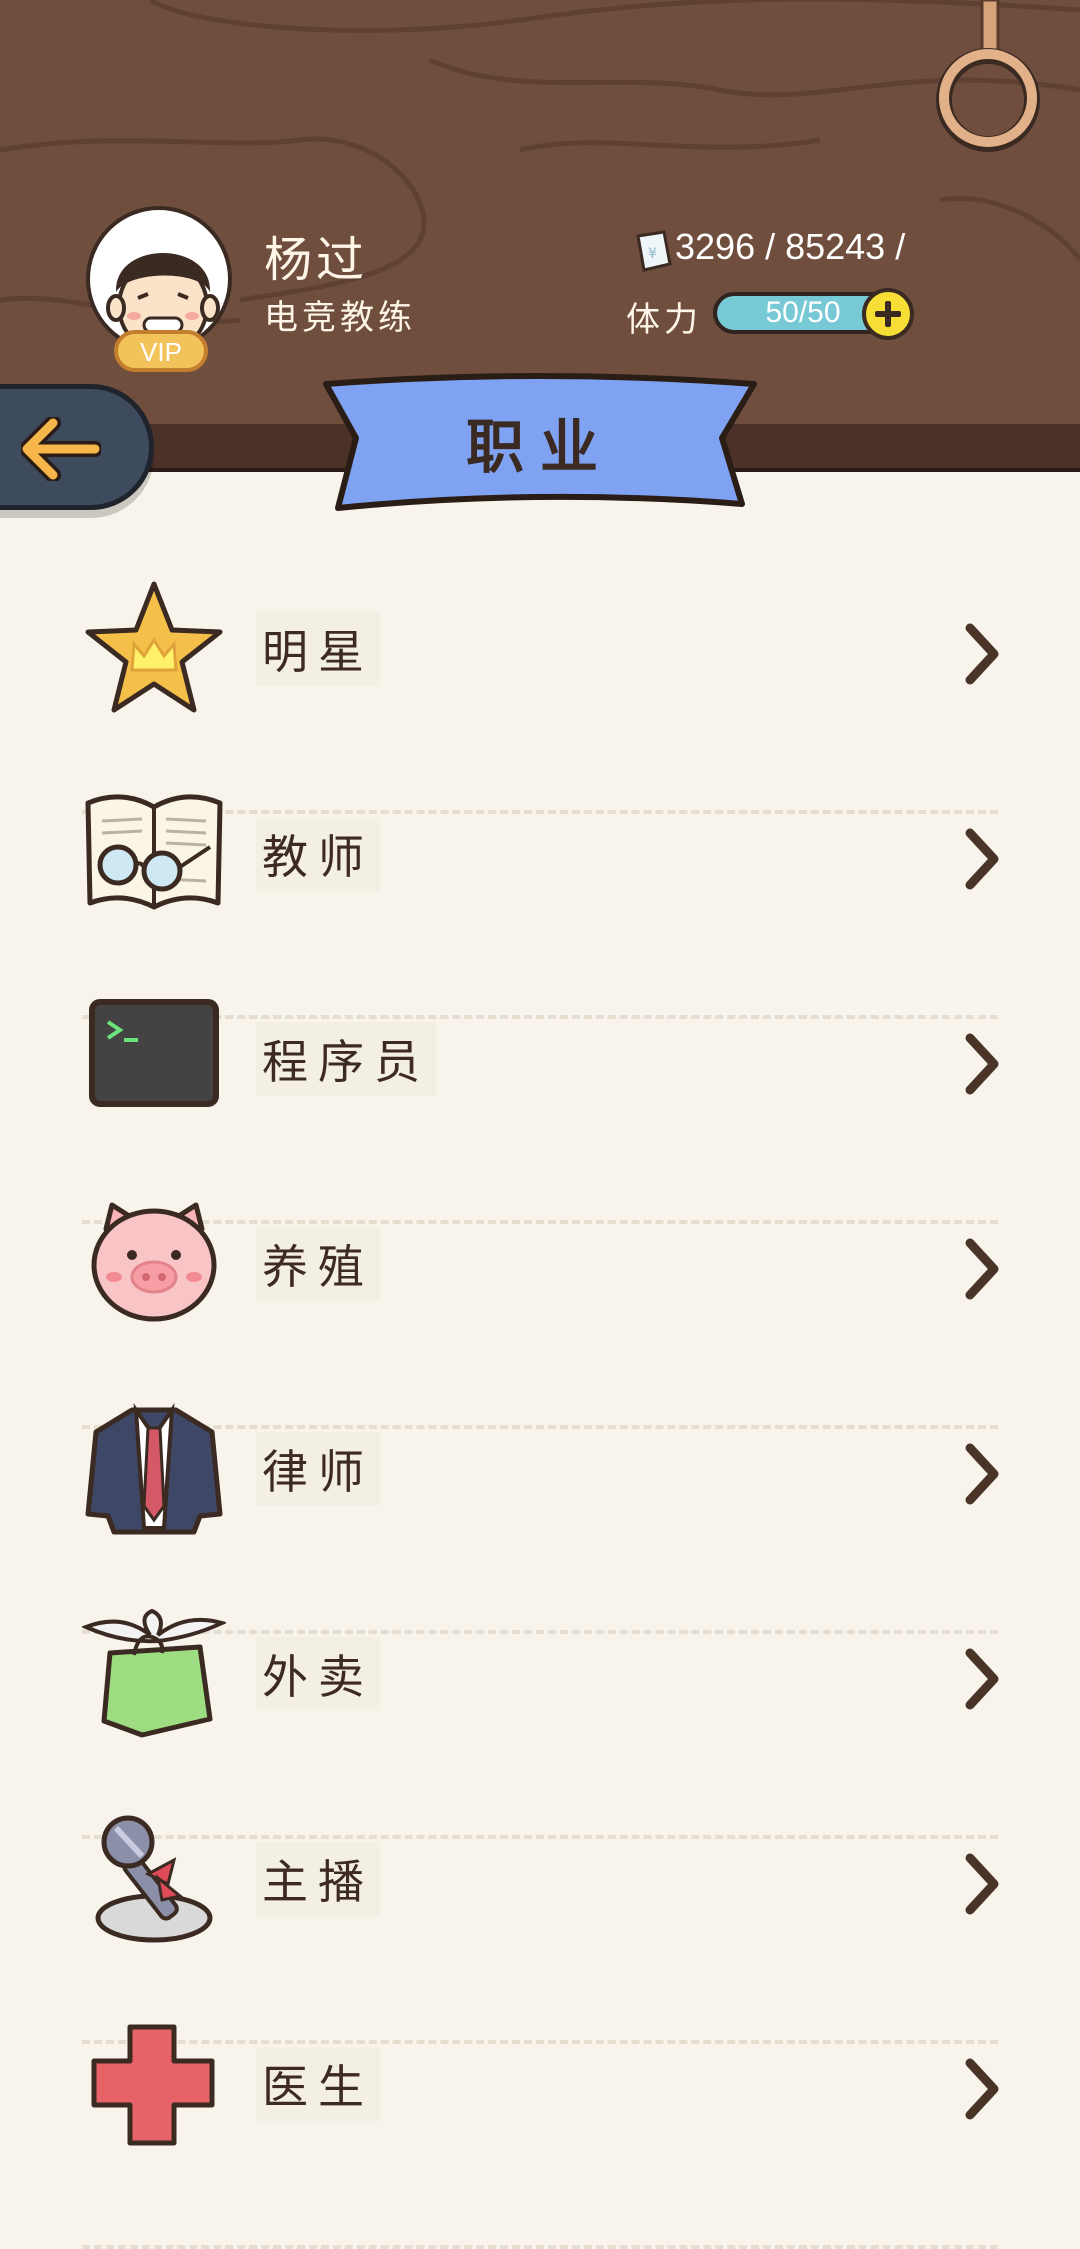 This screenshot has width=1080, height=2249. I want to click on career-label: 医生, so click(318, 2084).